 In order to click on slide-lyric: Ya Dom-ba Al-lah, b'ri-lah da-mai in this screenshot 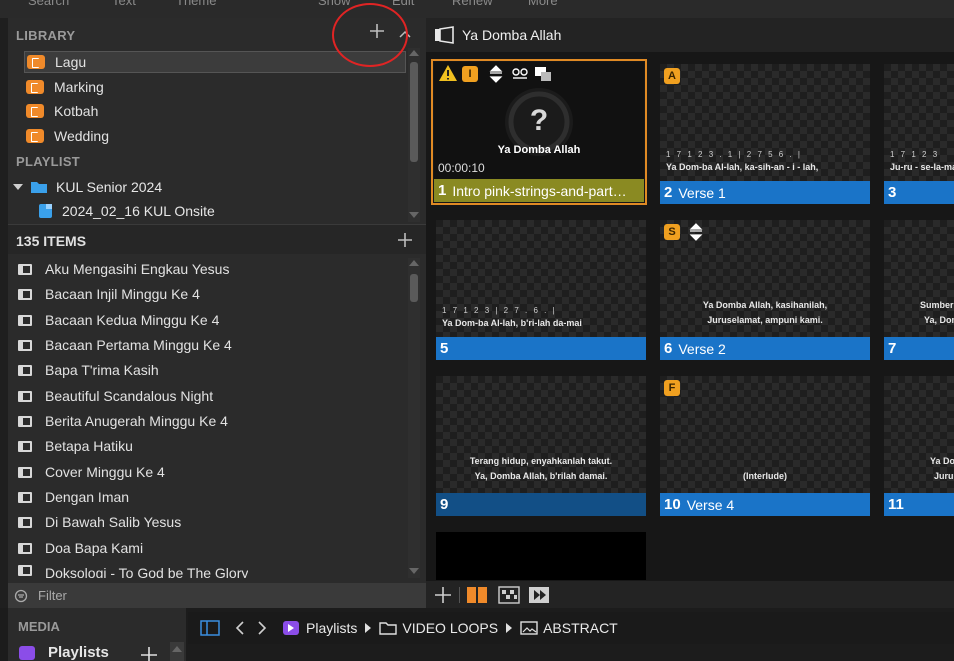, I will do `click(512, 323)`.